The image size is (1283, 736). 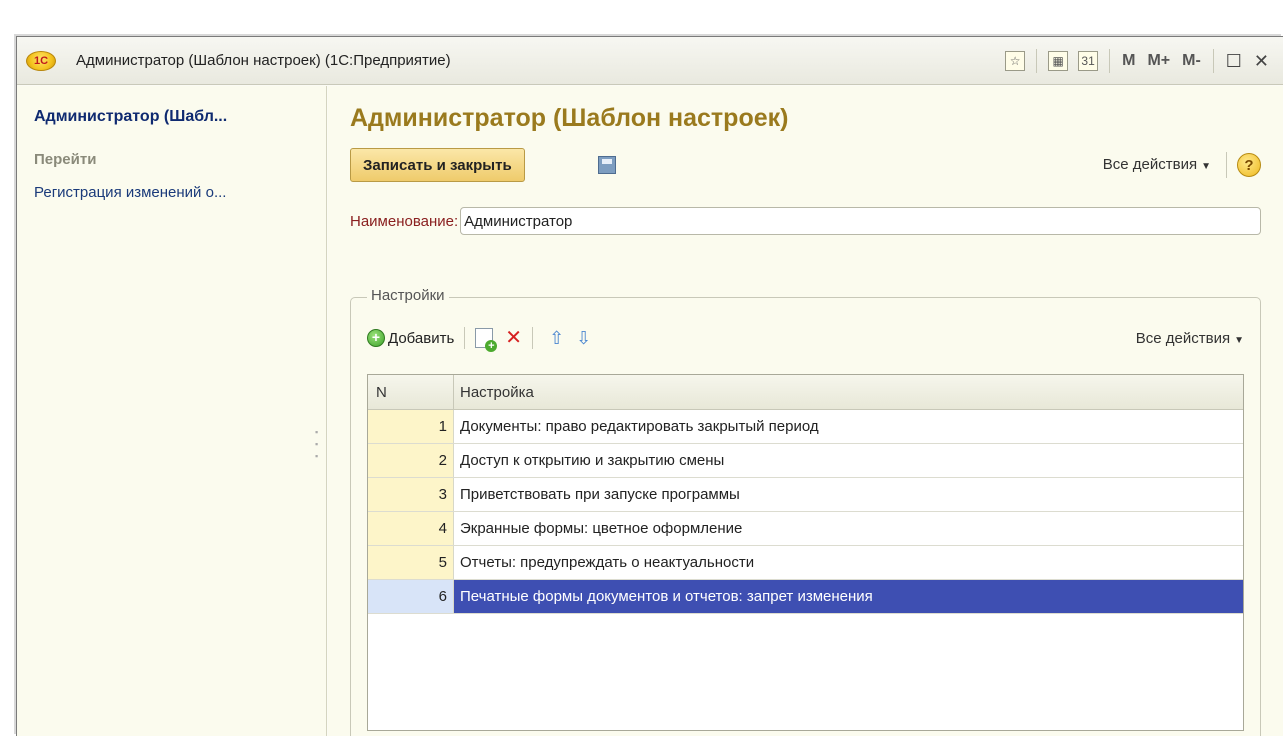 What do you see at coordinates (65, 159) in the screenshot?
I see `nav-section-goto: Перейти` at bounding box center [65, 159].